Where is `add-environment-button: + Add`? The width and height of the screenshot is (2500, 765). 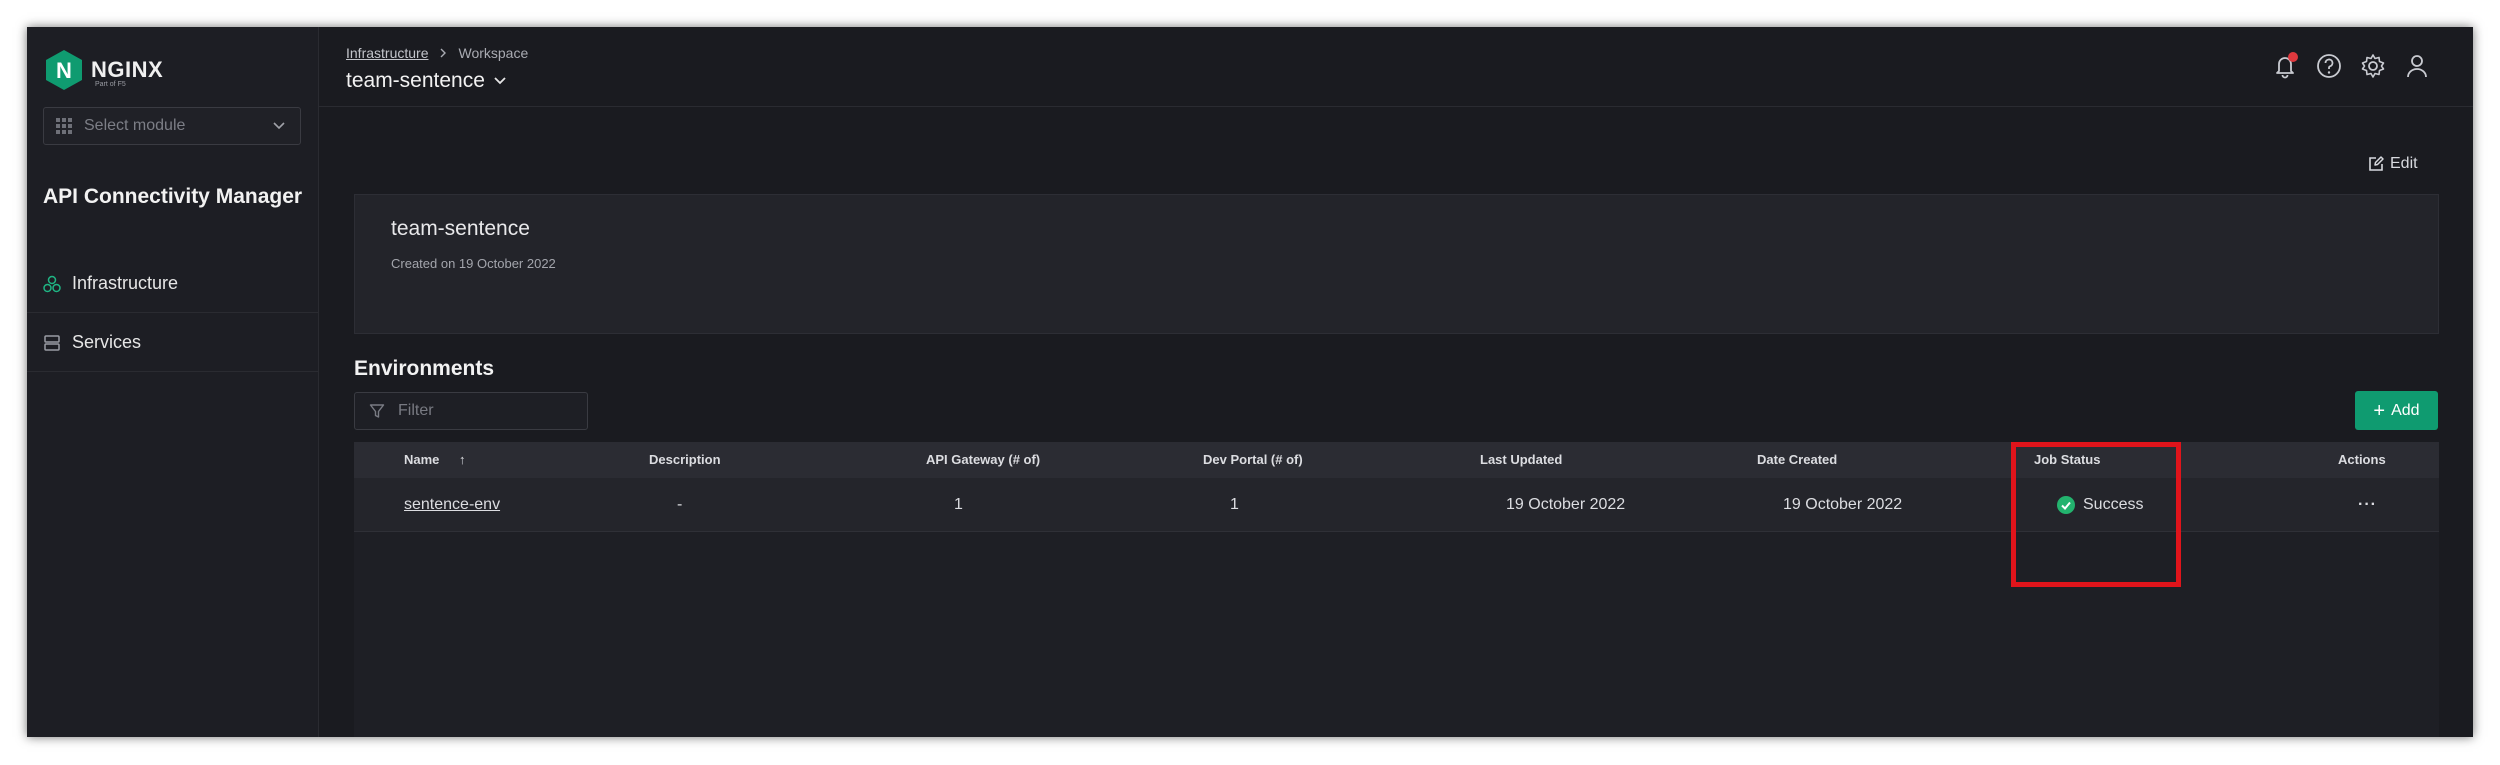 add-environment-button: + Add is located at coordinates (2396, 410).